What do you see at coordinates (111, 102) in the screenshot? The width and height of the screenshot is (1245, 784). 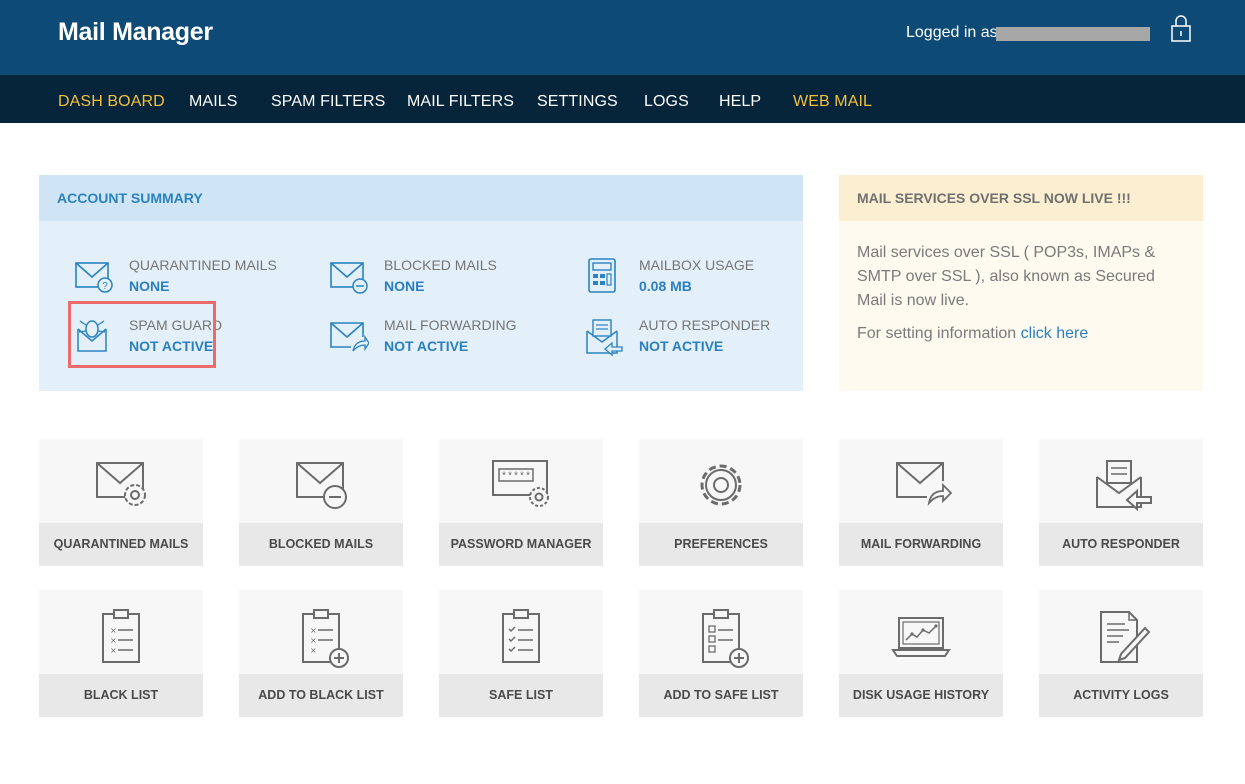 I see `nav-dashboard: DASH BOARD` at bounding box center [111, 102].